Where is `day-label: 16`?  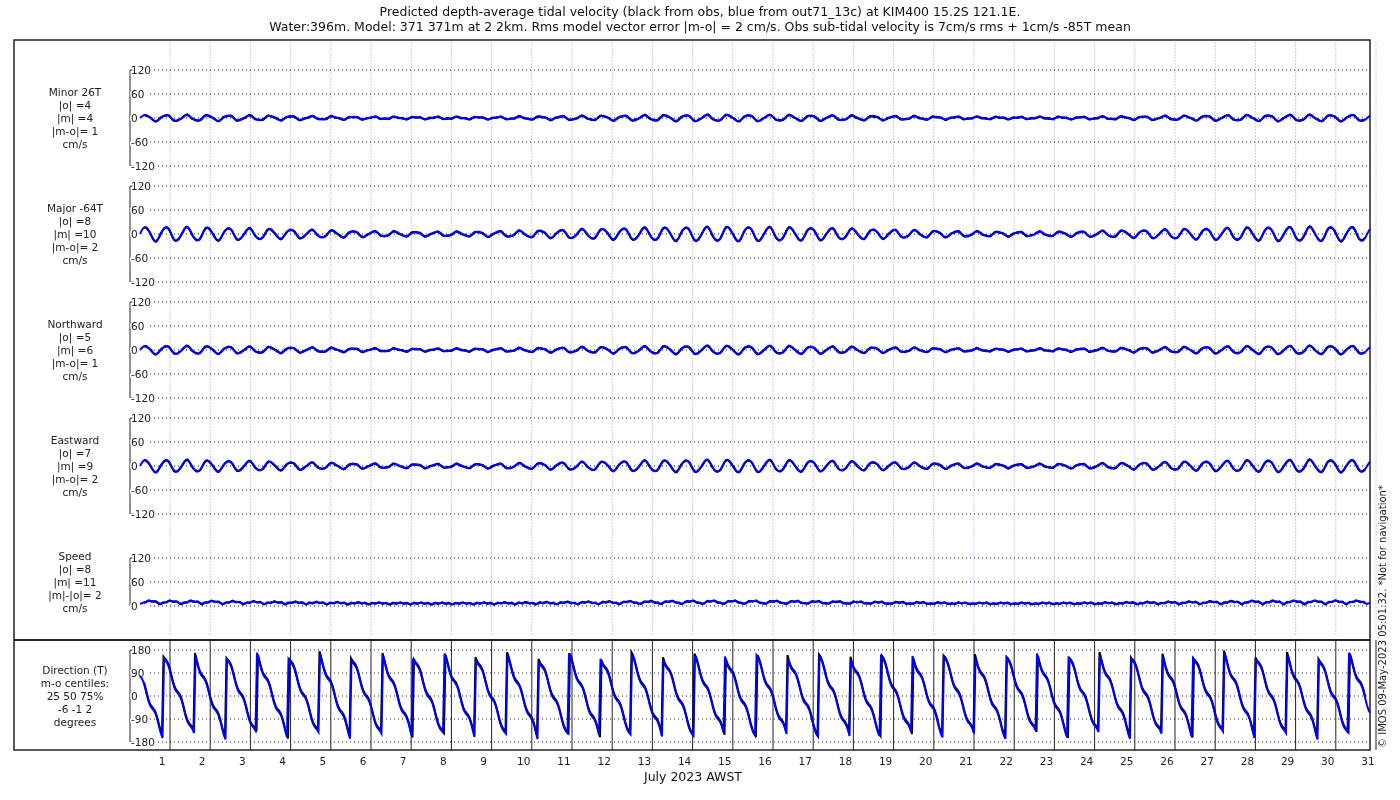
day-label: 16 is located at coordinates (765, 761).